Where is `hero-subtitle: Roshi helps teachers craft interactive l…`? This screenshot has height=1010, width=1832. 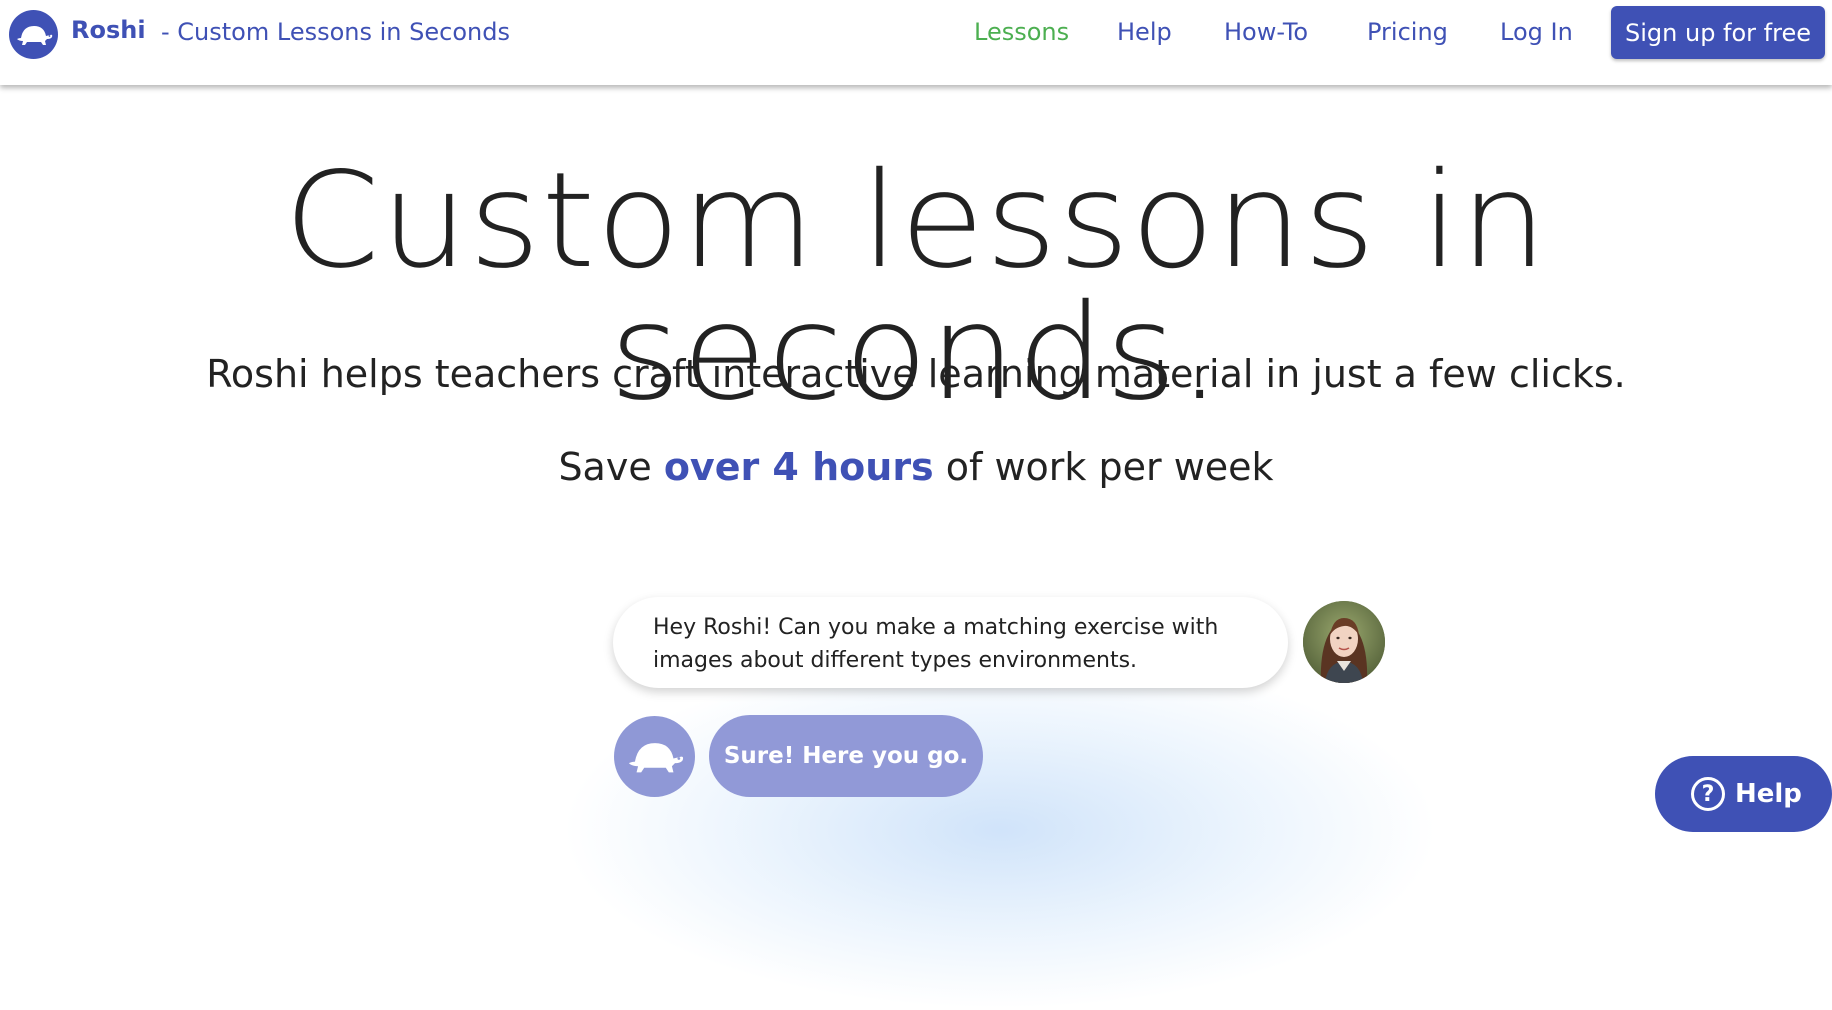
hero-subtitle: Roshi helps teachers craft interactive l… is located at coordinates (916, 374).